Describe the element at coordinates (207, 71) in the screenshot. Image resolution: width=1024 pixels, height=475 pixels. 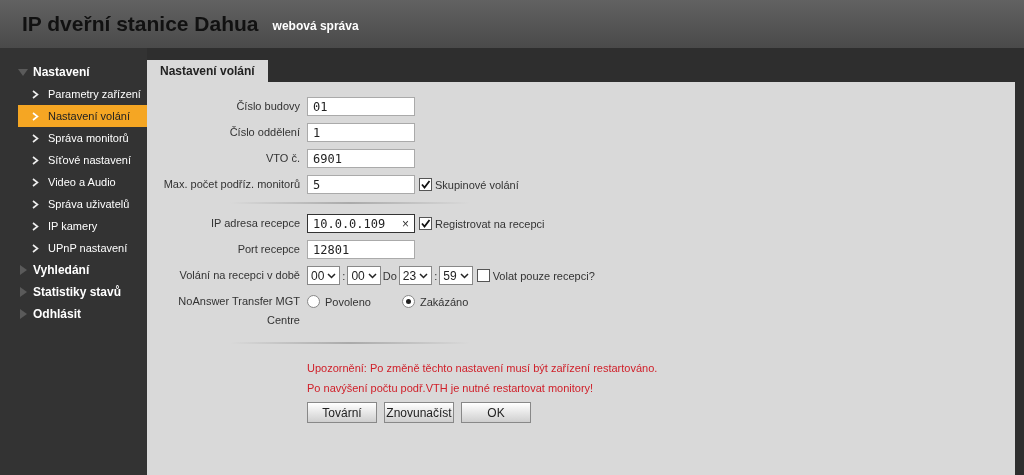
I see `tab: Nastavení volání` at that location.